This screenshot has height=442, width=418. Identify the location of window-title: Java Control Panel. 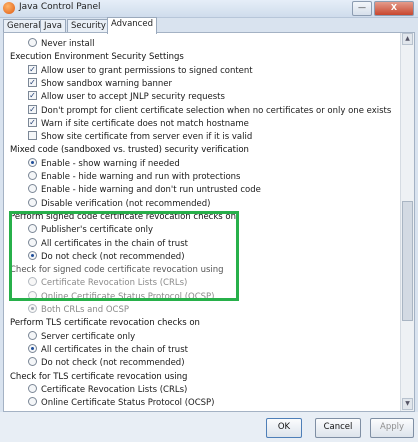
(60, 7).